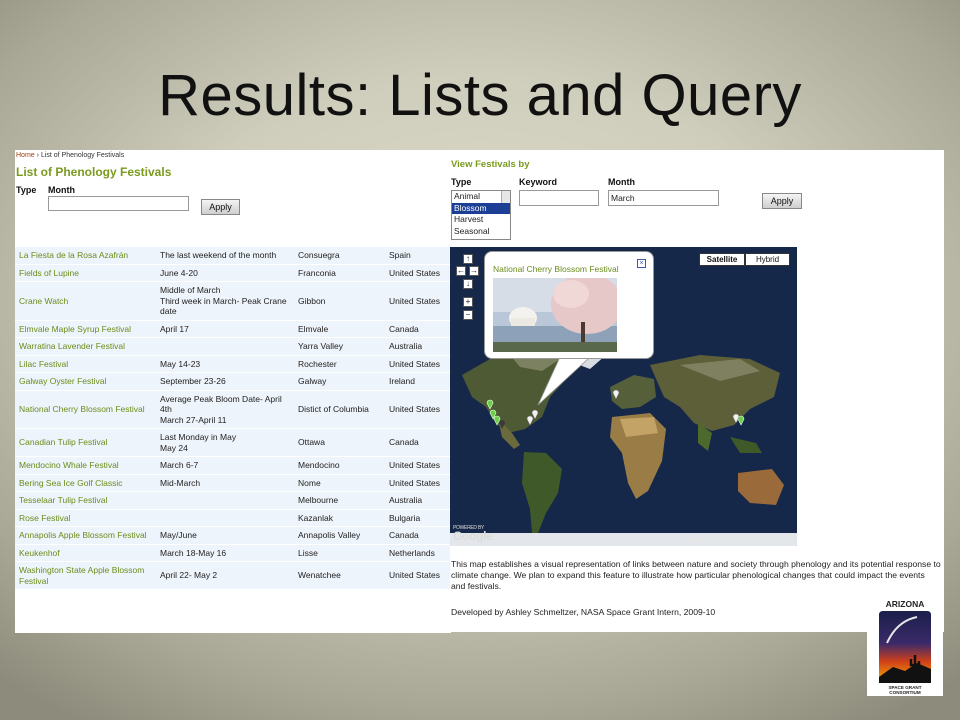 This screenshot has width=960, height=720. Describe the element at coordinates (468, 259) in the screenshot. I see `pan-up-icon: ↑` at that location.